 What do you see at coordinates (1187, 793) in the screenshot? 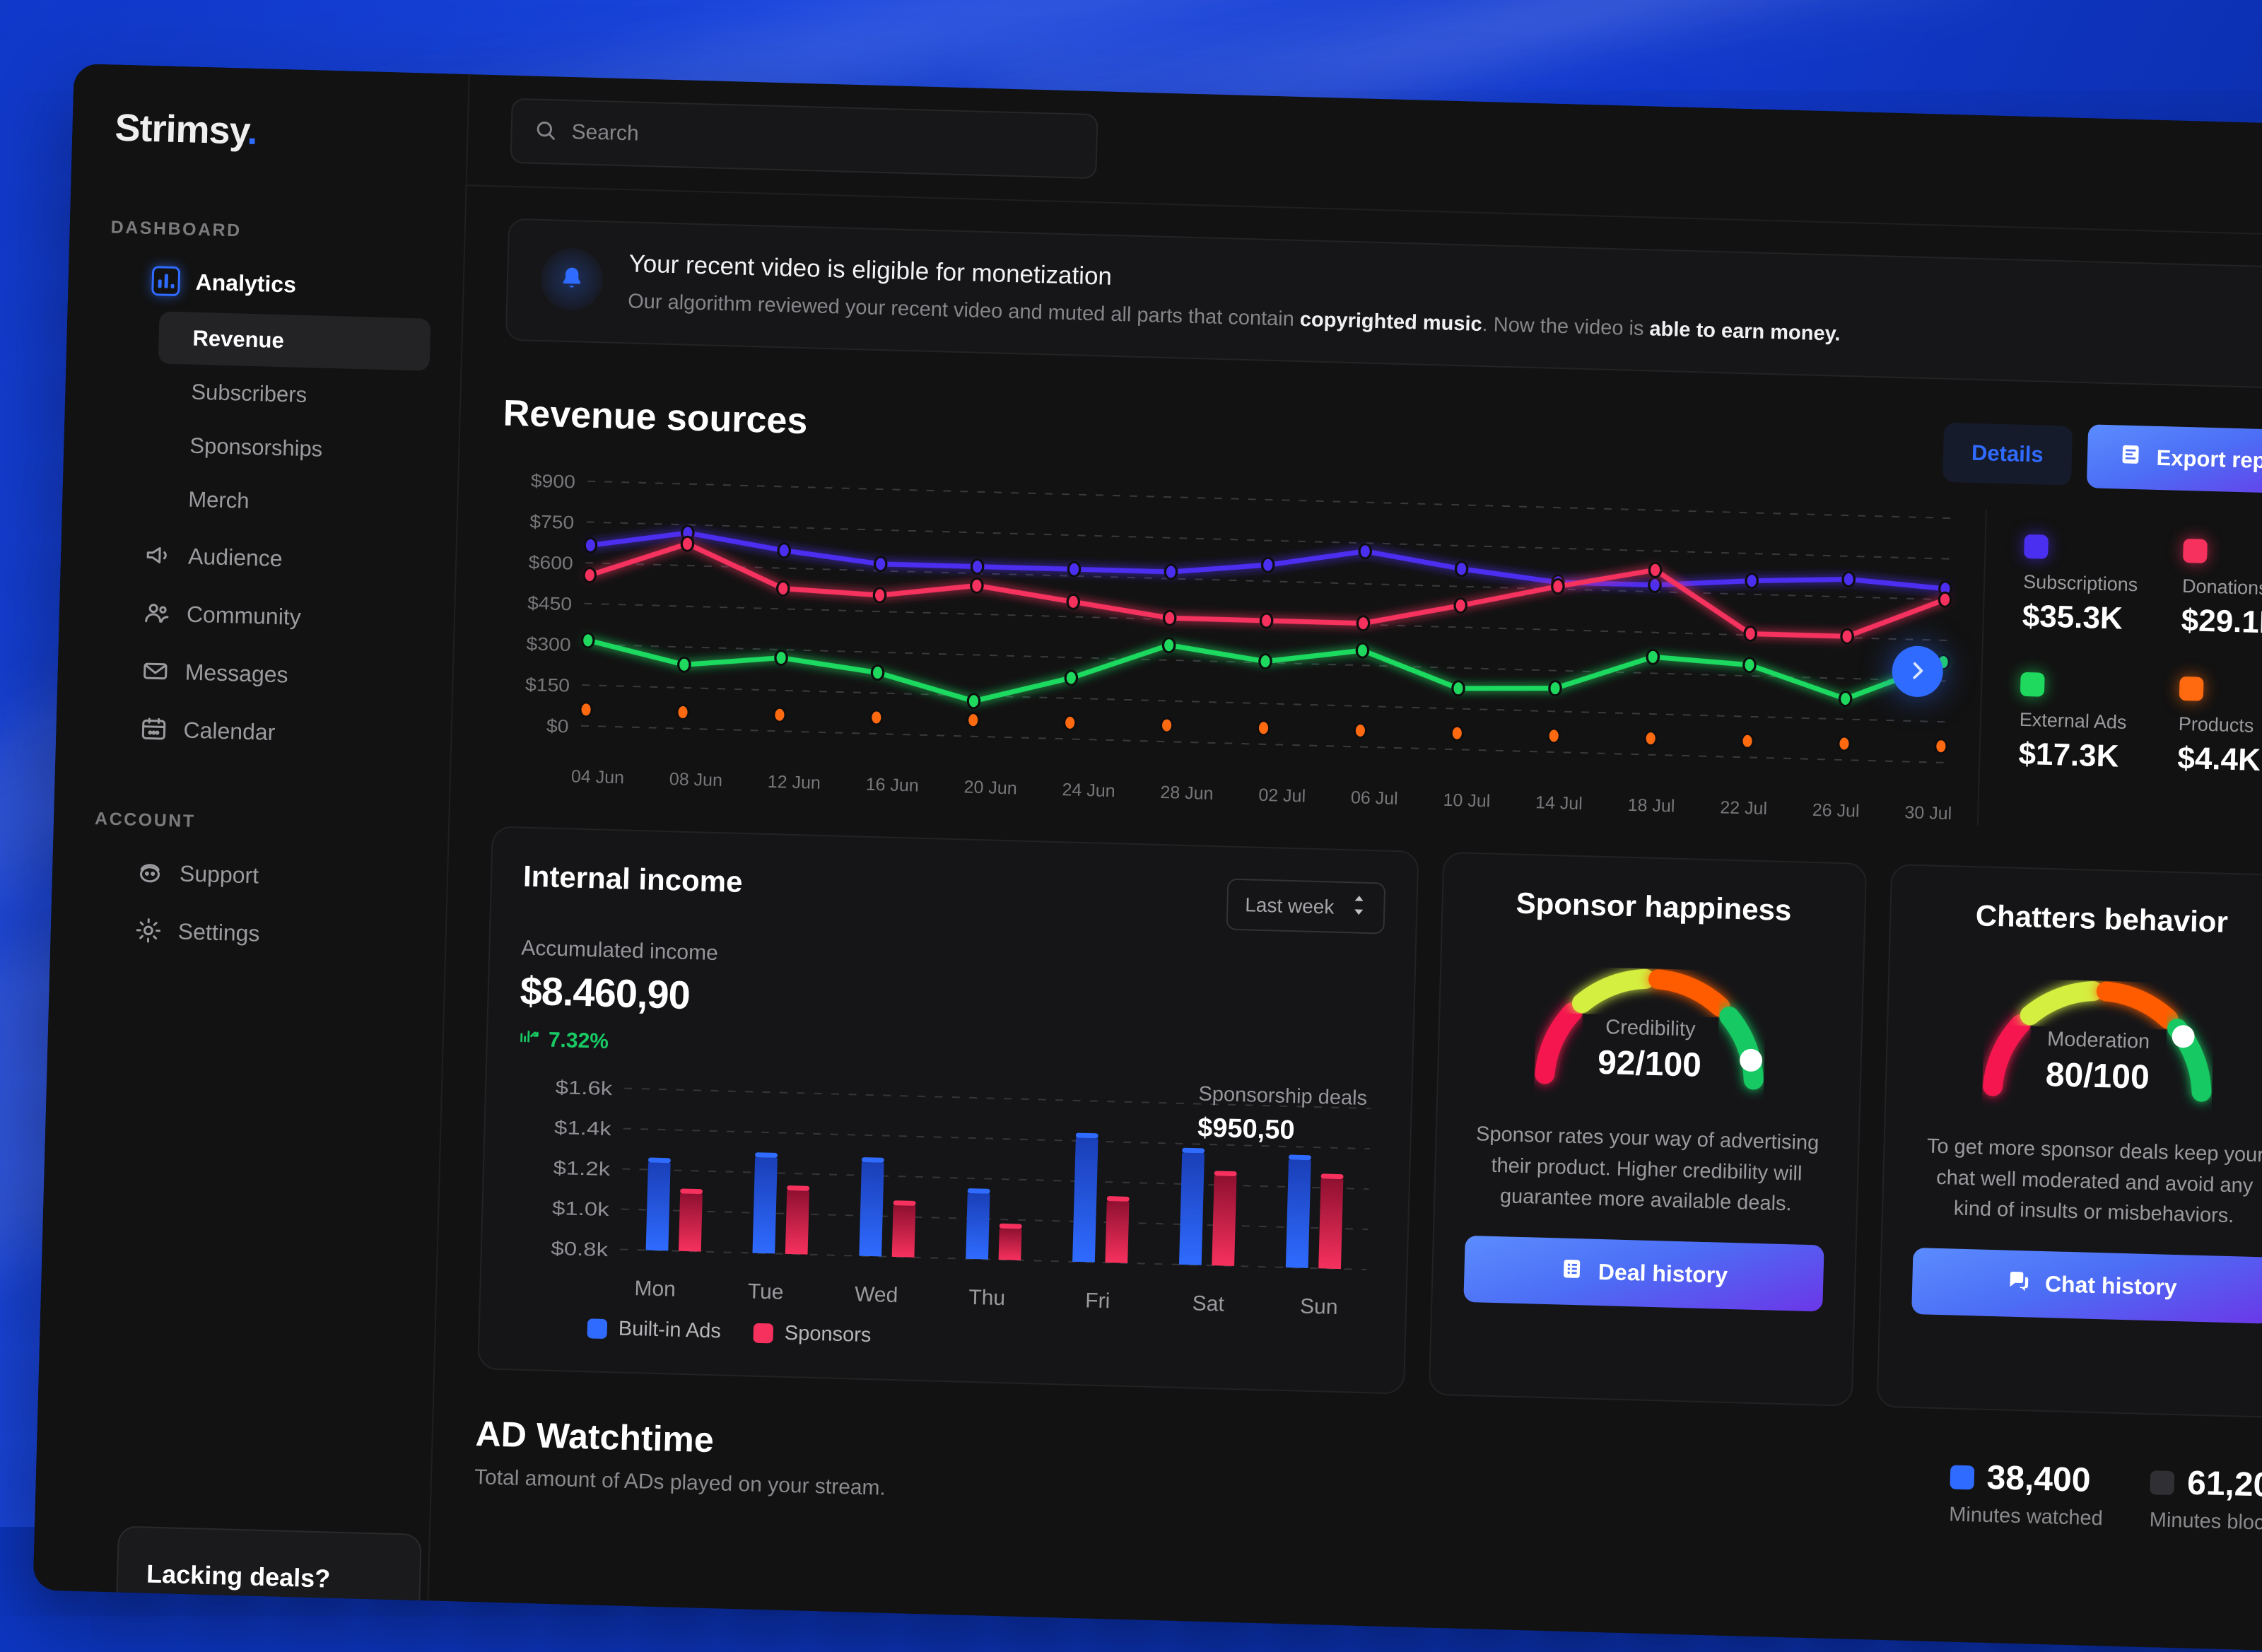
I see `x-tick: 28 Jun` at bounding box center [1187, 793].